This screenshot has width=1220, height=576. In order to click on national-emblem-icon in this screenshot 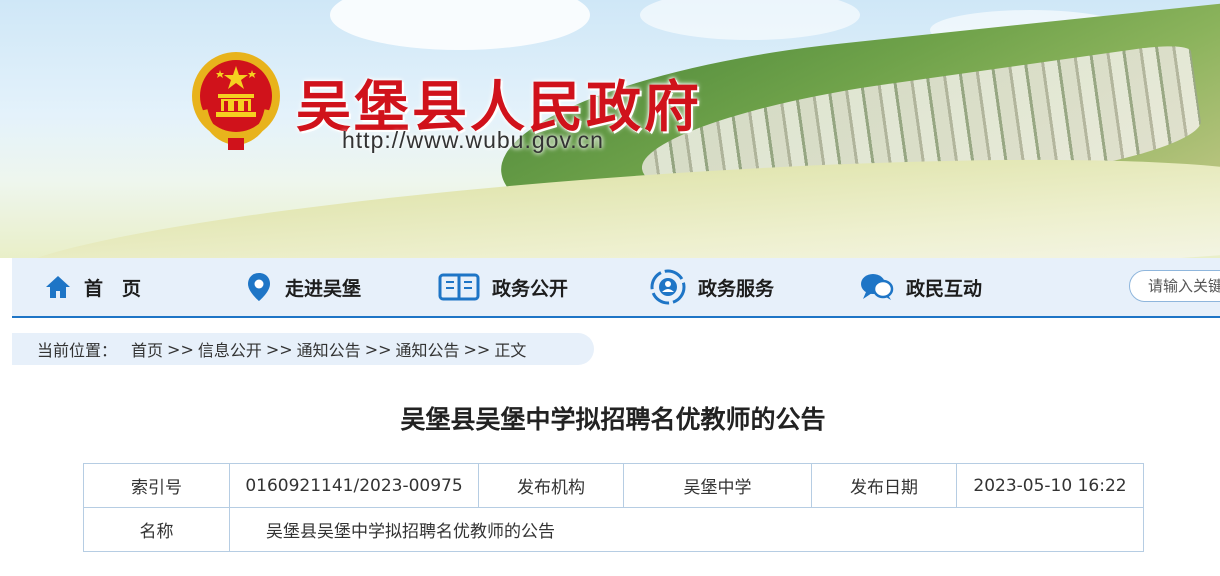, I will do `click(236, 101)`.